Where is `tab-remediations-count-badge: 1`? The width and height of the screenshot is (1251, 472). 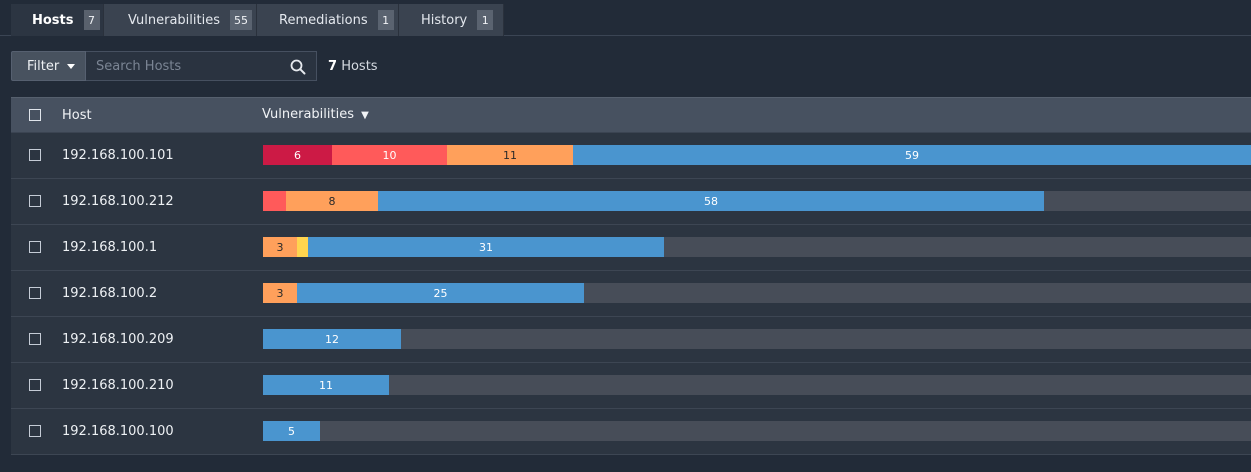 tab-remediations-count-badge: 1 is located at coordinates (385, 20).